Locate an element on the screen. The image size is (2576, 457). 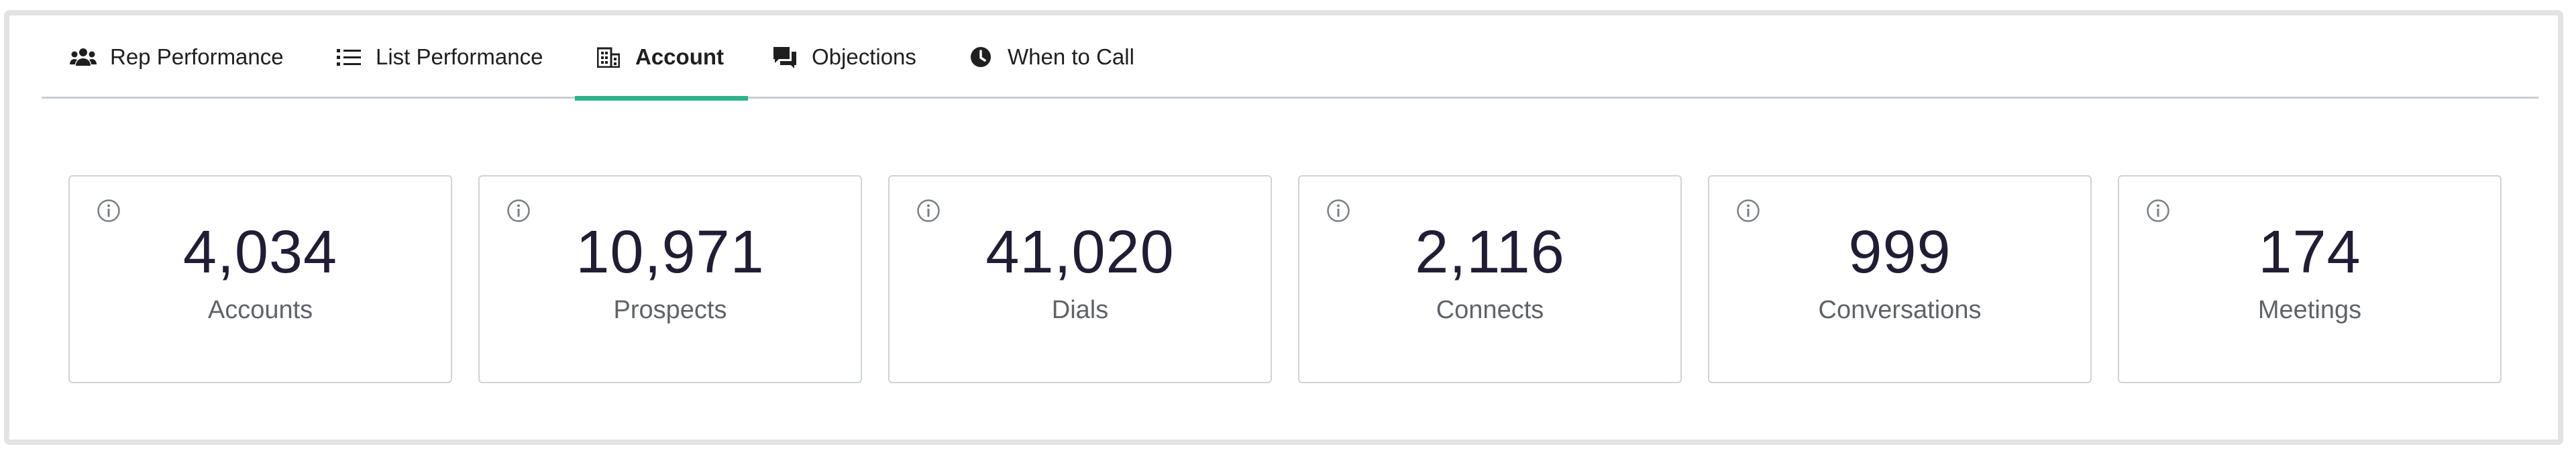
stat-value: 2,116 is located at coordinates (1490, 252).